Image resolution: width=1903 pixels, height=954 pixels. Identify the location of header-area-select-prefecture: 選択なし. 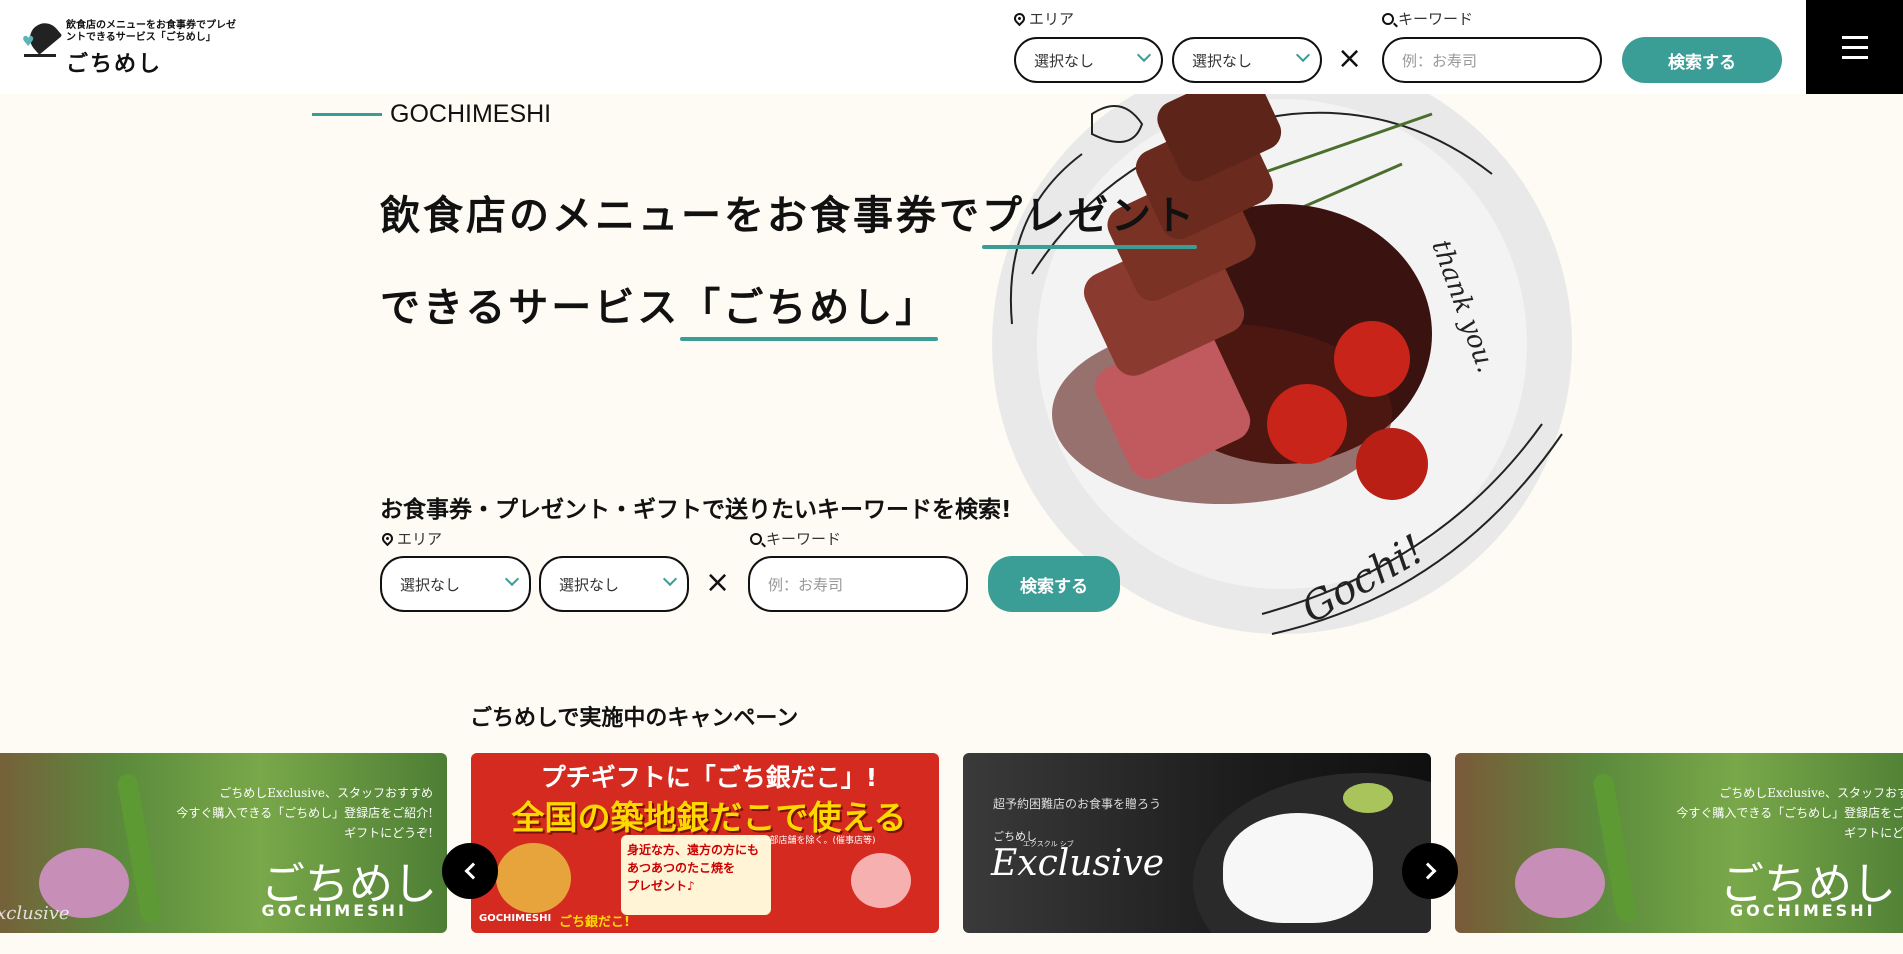
(1088, 60).